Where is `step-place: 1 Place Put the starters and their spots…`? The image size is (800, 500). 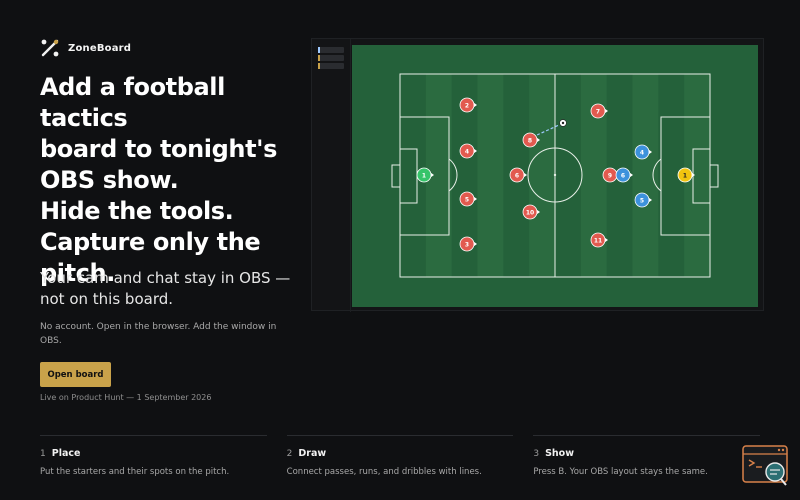 step-place: 1 Place Put the starters and their spots… is located at coordinates (153, 456).